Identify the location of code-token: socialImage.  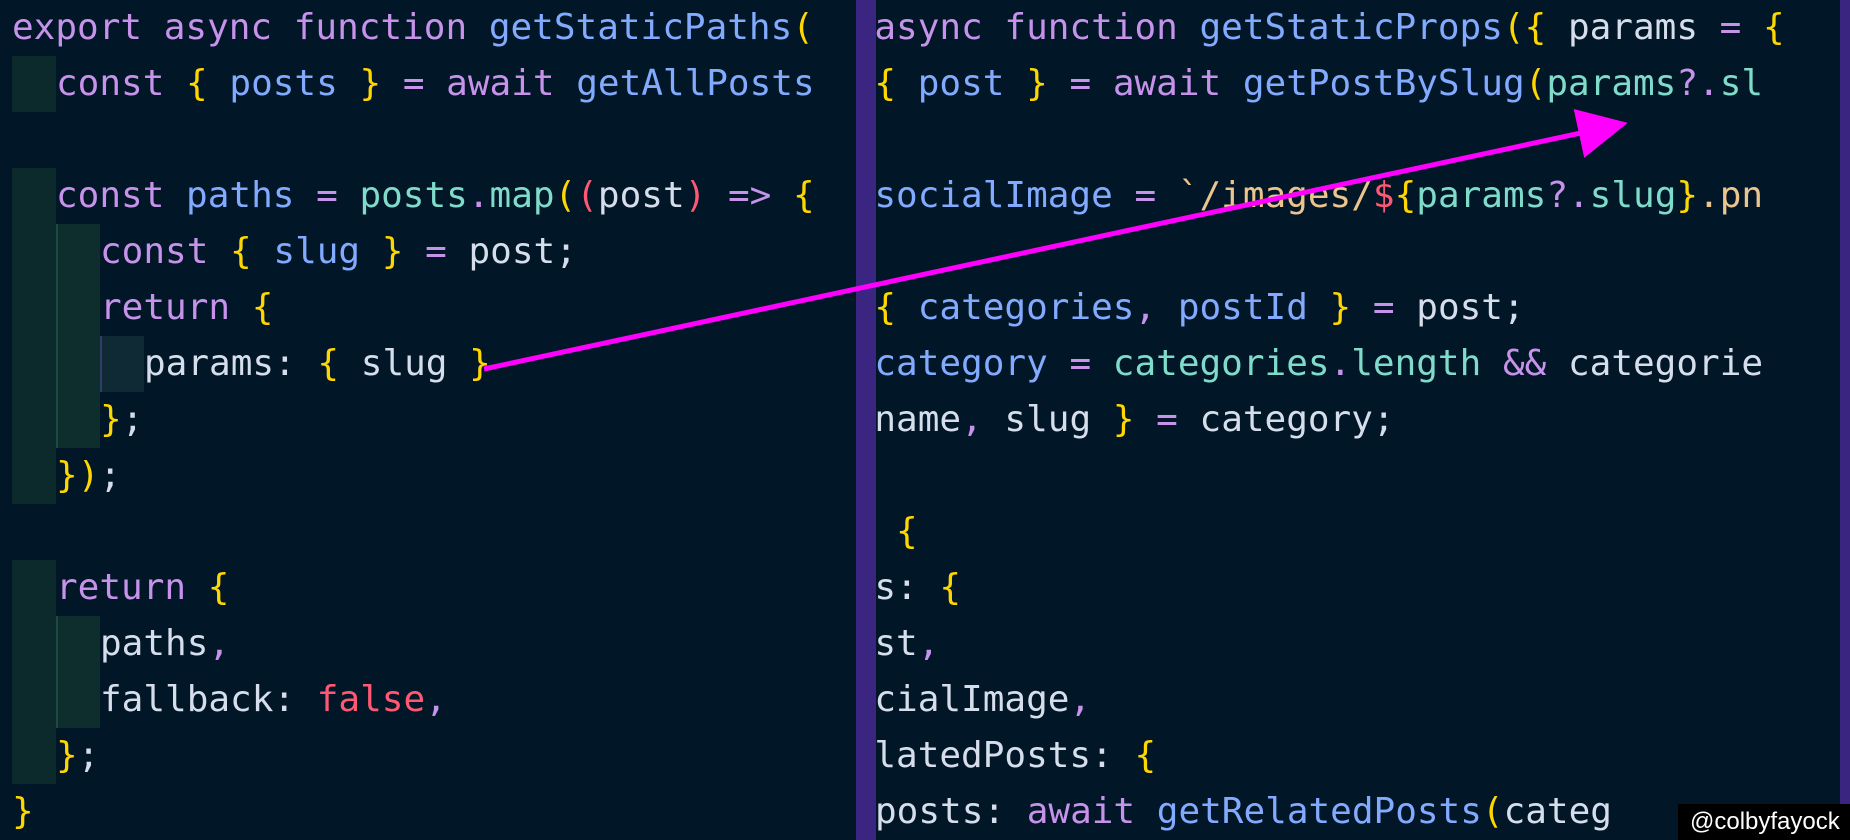
(1005, 195).